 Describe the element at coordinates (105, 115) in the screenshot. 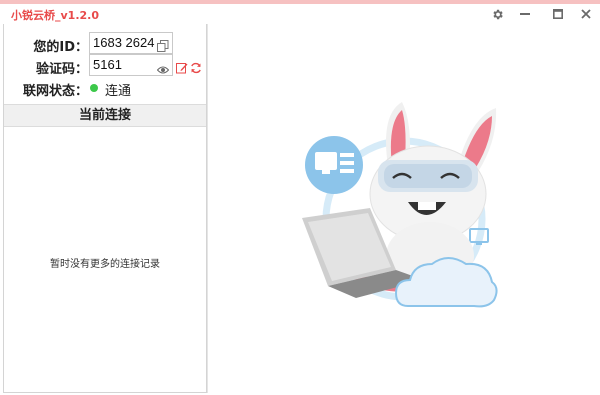

I see `current-connection-header: 当前连接` at that location.